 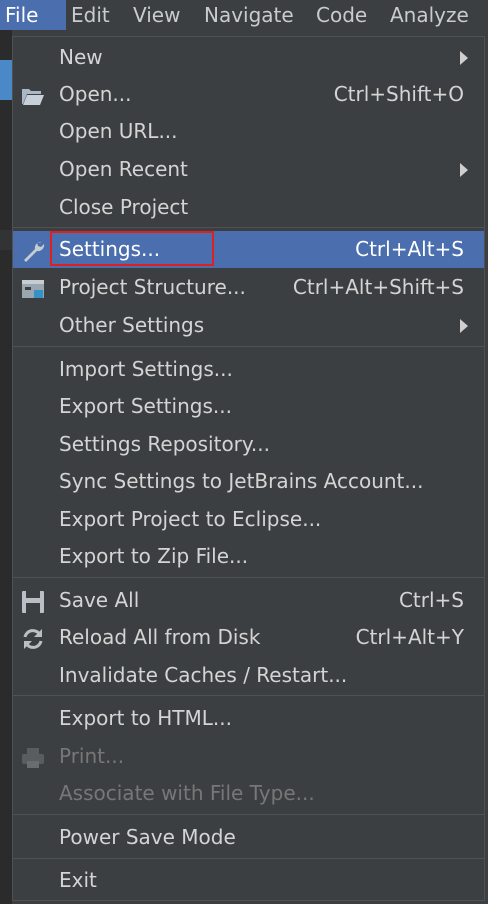 What do you see at coordinates (255, 15) in the screenshot?
I see `menu-navigate: Navigate` at bounding box center [255, 15].